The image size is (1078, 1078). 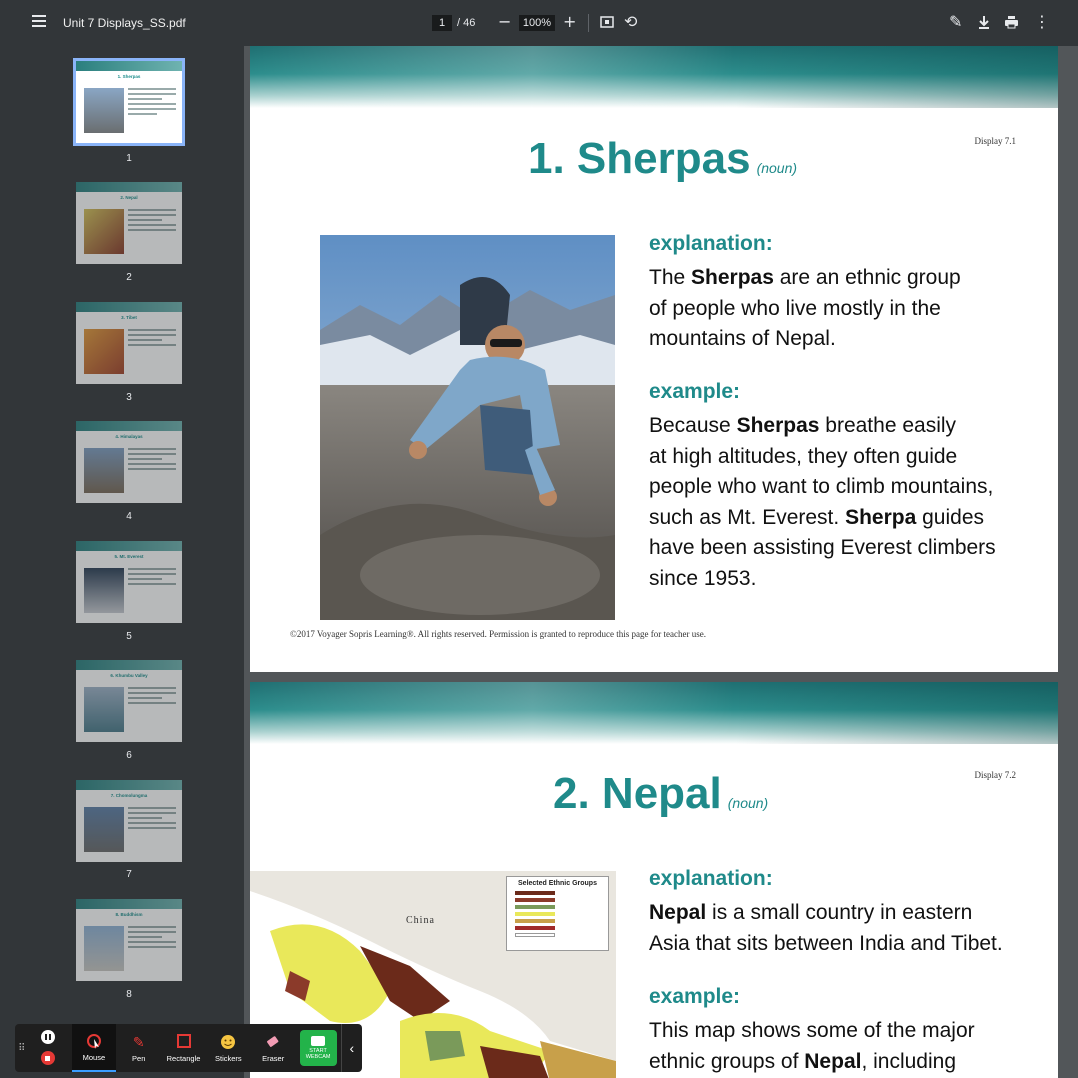 What do you see at coordinates (569, 22) in the screenshot?
I see `zoom-in-icon: +` at bounding box center [569, 22].